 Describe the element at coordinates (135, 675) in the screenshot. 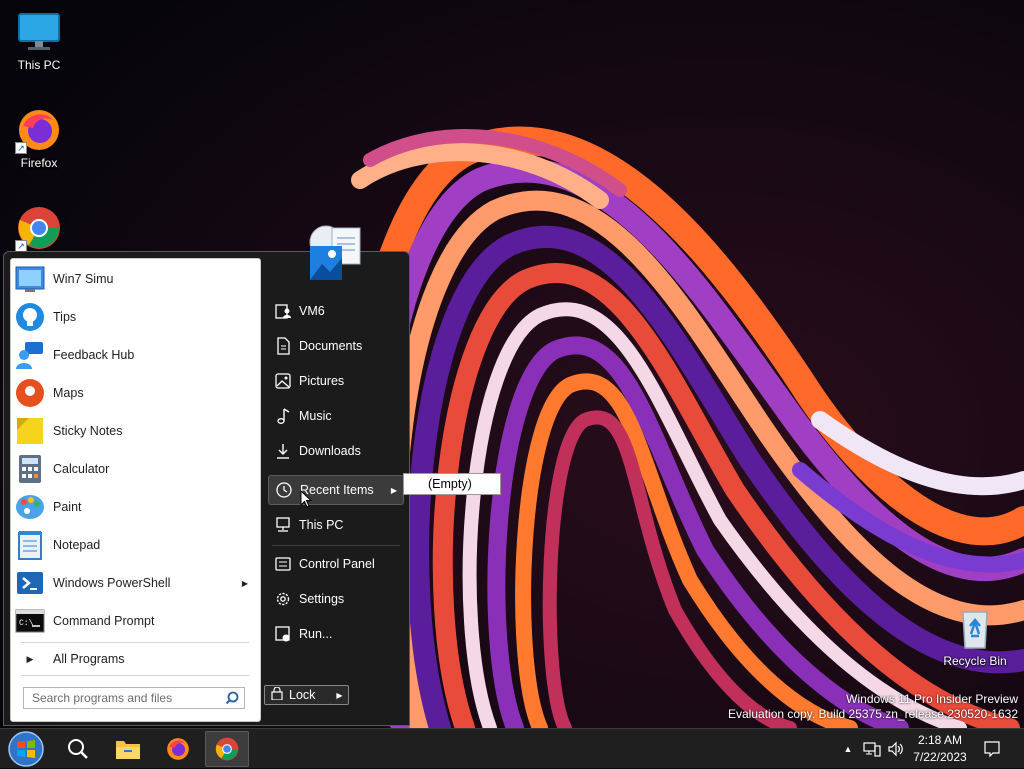

I see `search-divider` at that location.